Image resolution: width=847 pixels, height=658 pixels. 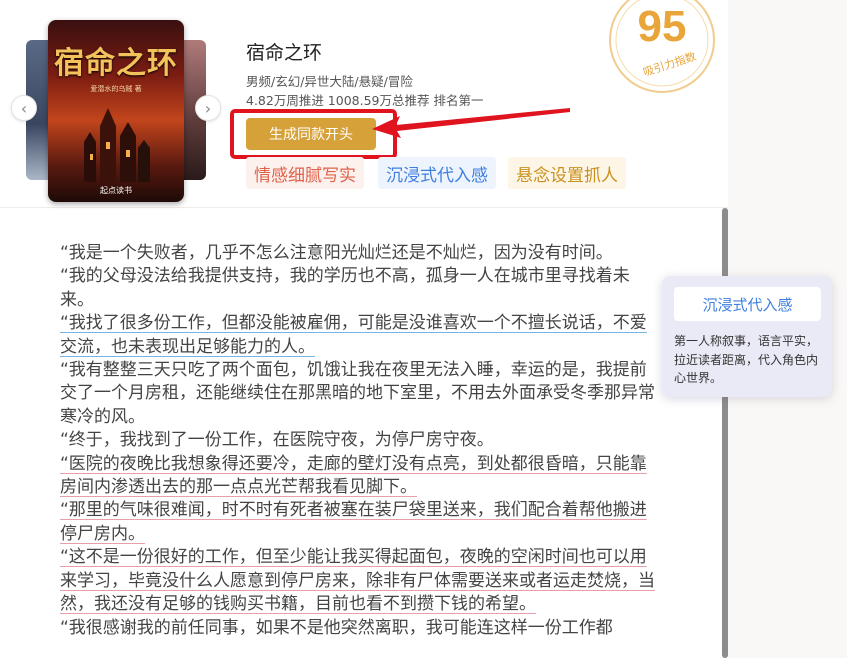 What do you see at coordinates (471, 123) in the screenshot?
I see `annotation-arrow-icon` at bounding box center [471, 123].